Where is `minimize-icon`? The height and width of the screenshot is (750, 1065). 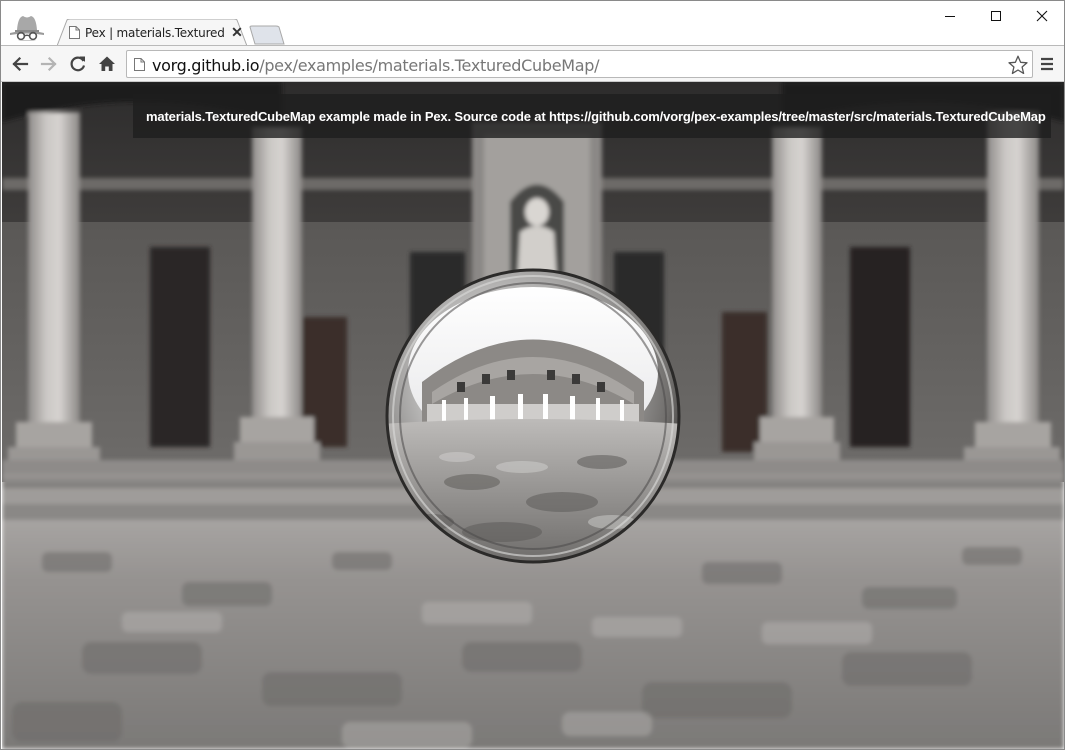
minimize-icon is located at coordinates (950, 16).